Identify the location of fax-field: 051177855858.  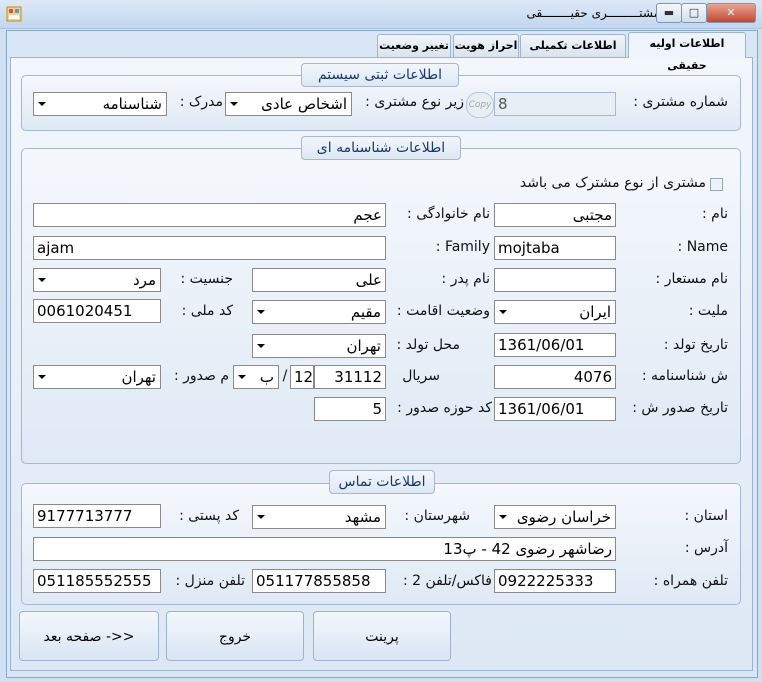
(319, 581).